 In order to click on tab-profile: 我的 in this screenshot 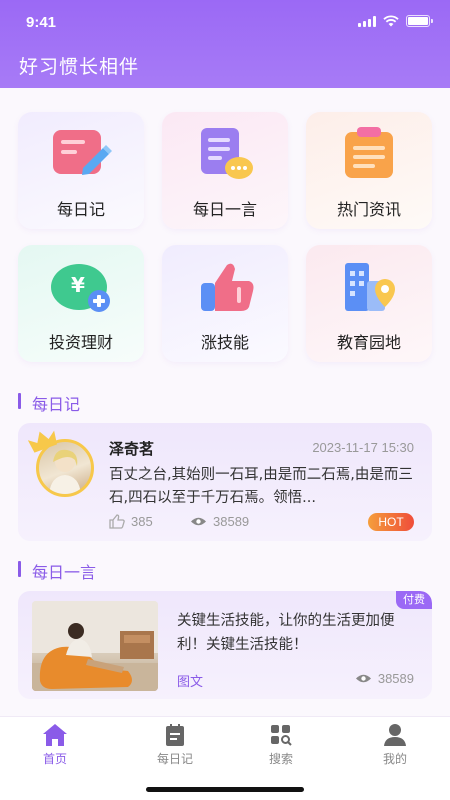, I will do `click(395, 745)`.